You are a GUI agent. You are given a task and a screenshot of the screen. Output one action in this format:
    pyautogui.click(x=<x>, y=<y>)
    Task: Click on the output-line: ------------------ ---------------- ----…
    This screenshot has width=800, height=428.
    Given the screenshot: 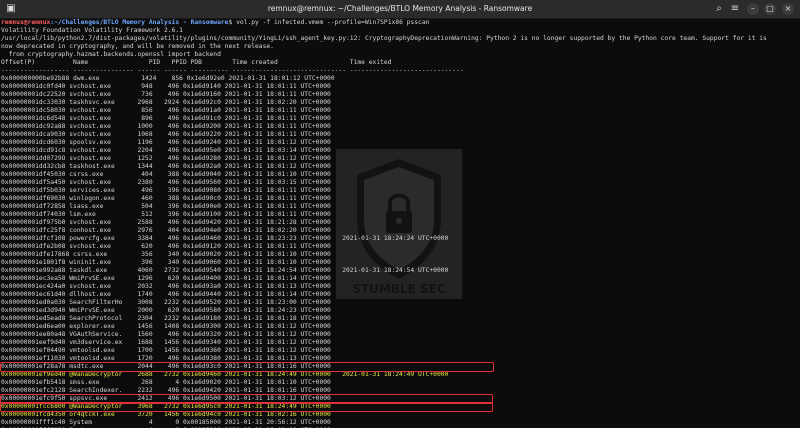 What is the action you would take?
    pyautogui.click(x=232, y=70)
    